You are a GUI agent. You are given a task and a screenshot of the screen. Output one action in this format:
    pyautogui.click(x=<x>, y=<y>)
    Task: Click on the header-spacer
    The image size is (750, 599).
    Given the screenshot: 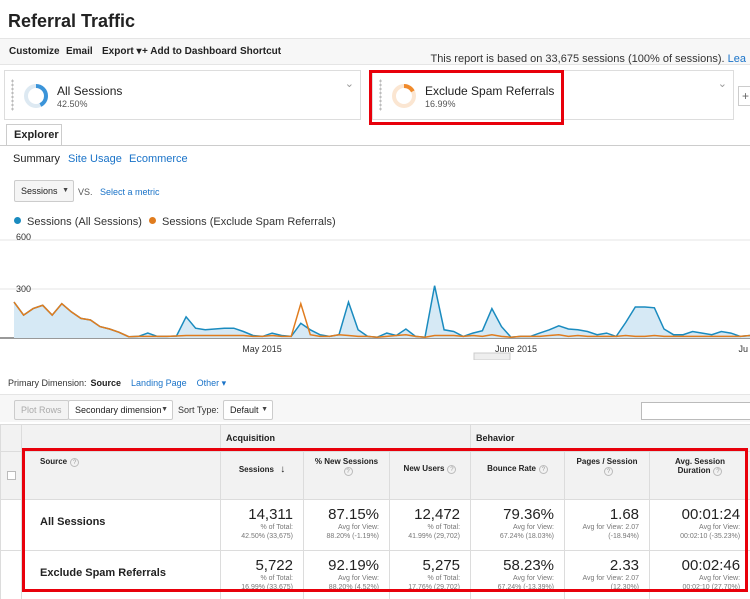 What is the action you would take?
    pyautogui.click(x=11, y=438)
    